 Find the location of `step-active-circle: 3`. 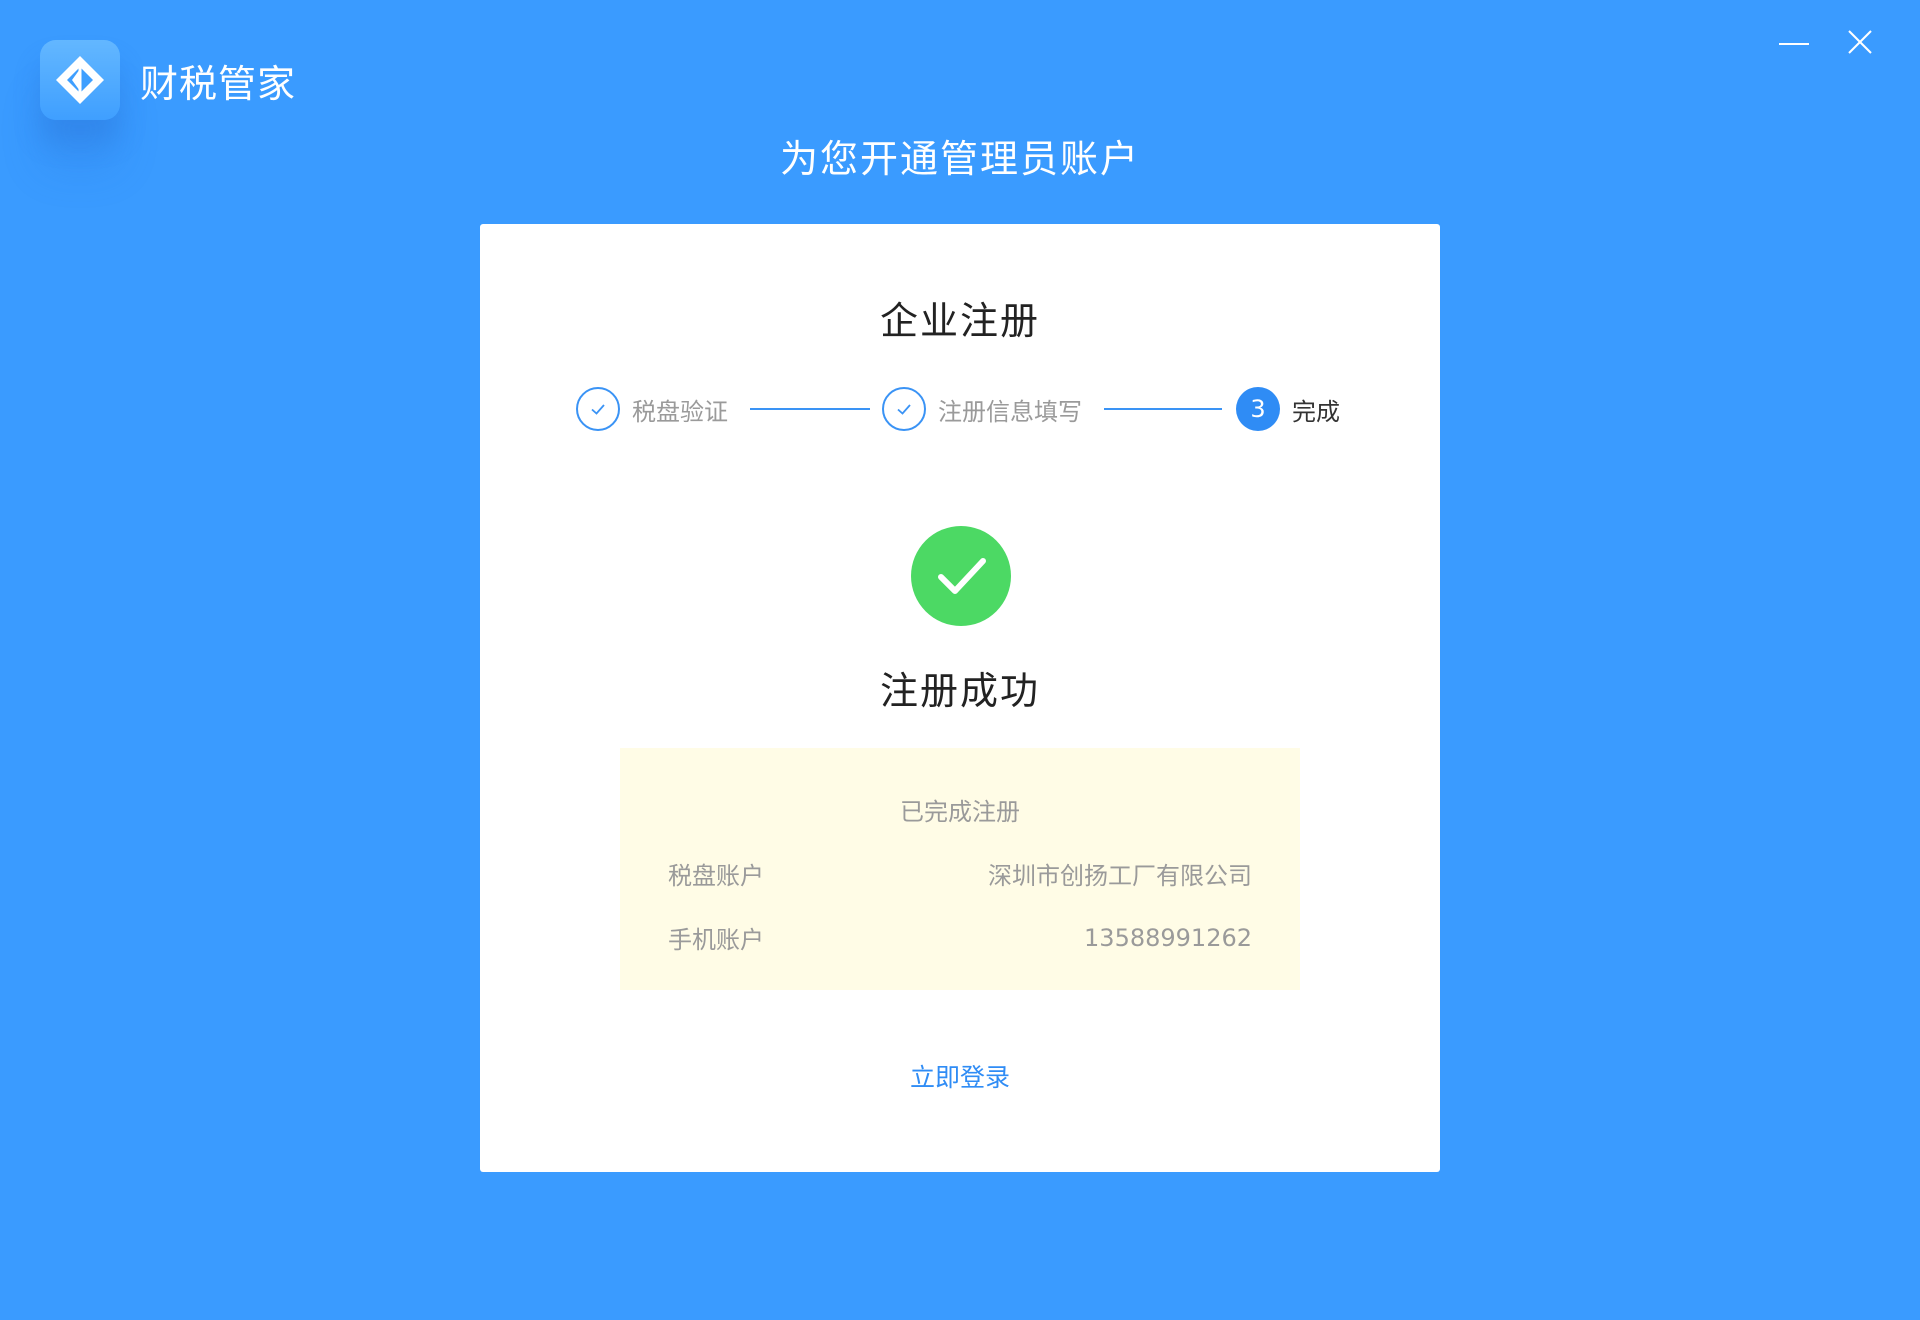

step-active-circle: 3 is located at coordinates (1258, 409).